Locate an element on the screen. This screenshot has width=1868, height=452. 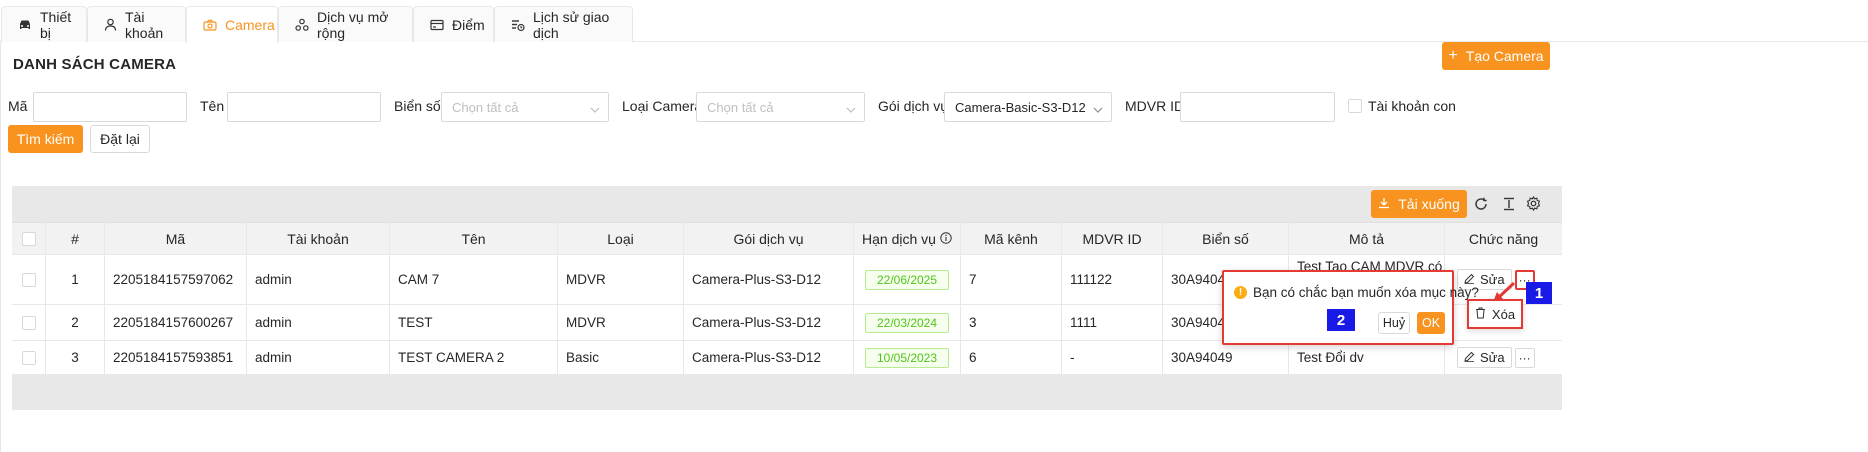
ma-input is located at coordinates (110, 107).